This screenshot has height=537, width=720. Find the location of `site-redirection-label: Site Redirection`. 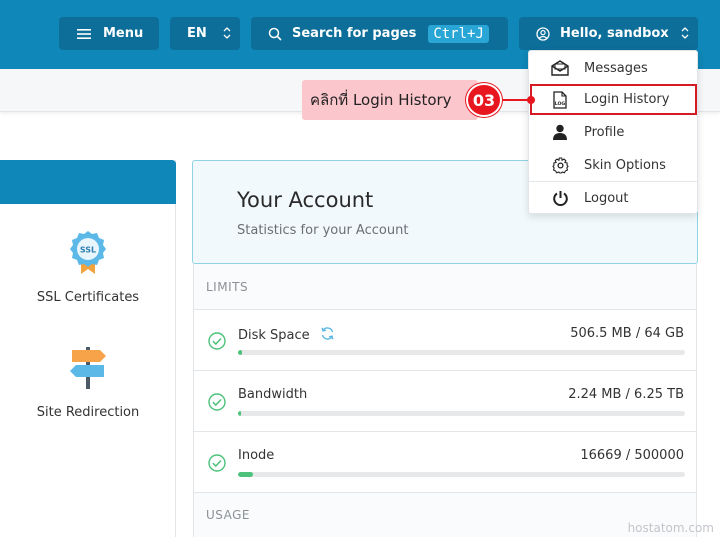

site-redirection-label: Site Redirection is located at coordinates (88, 412).